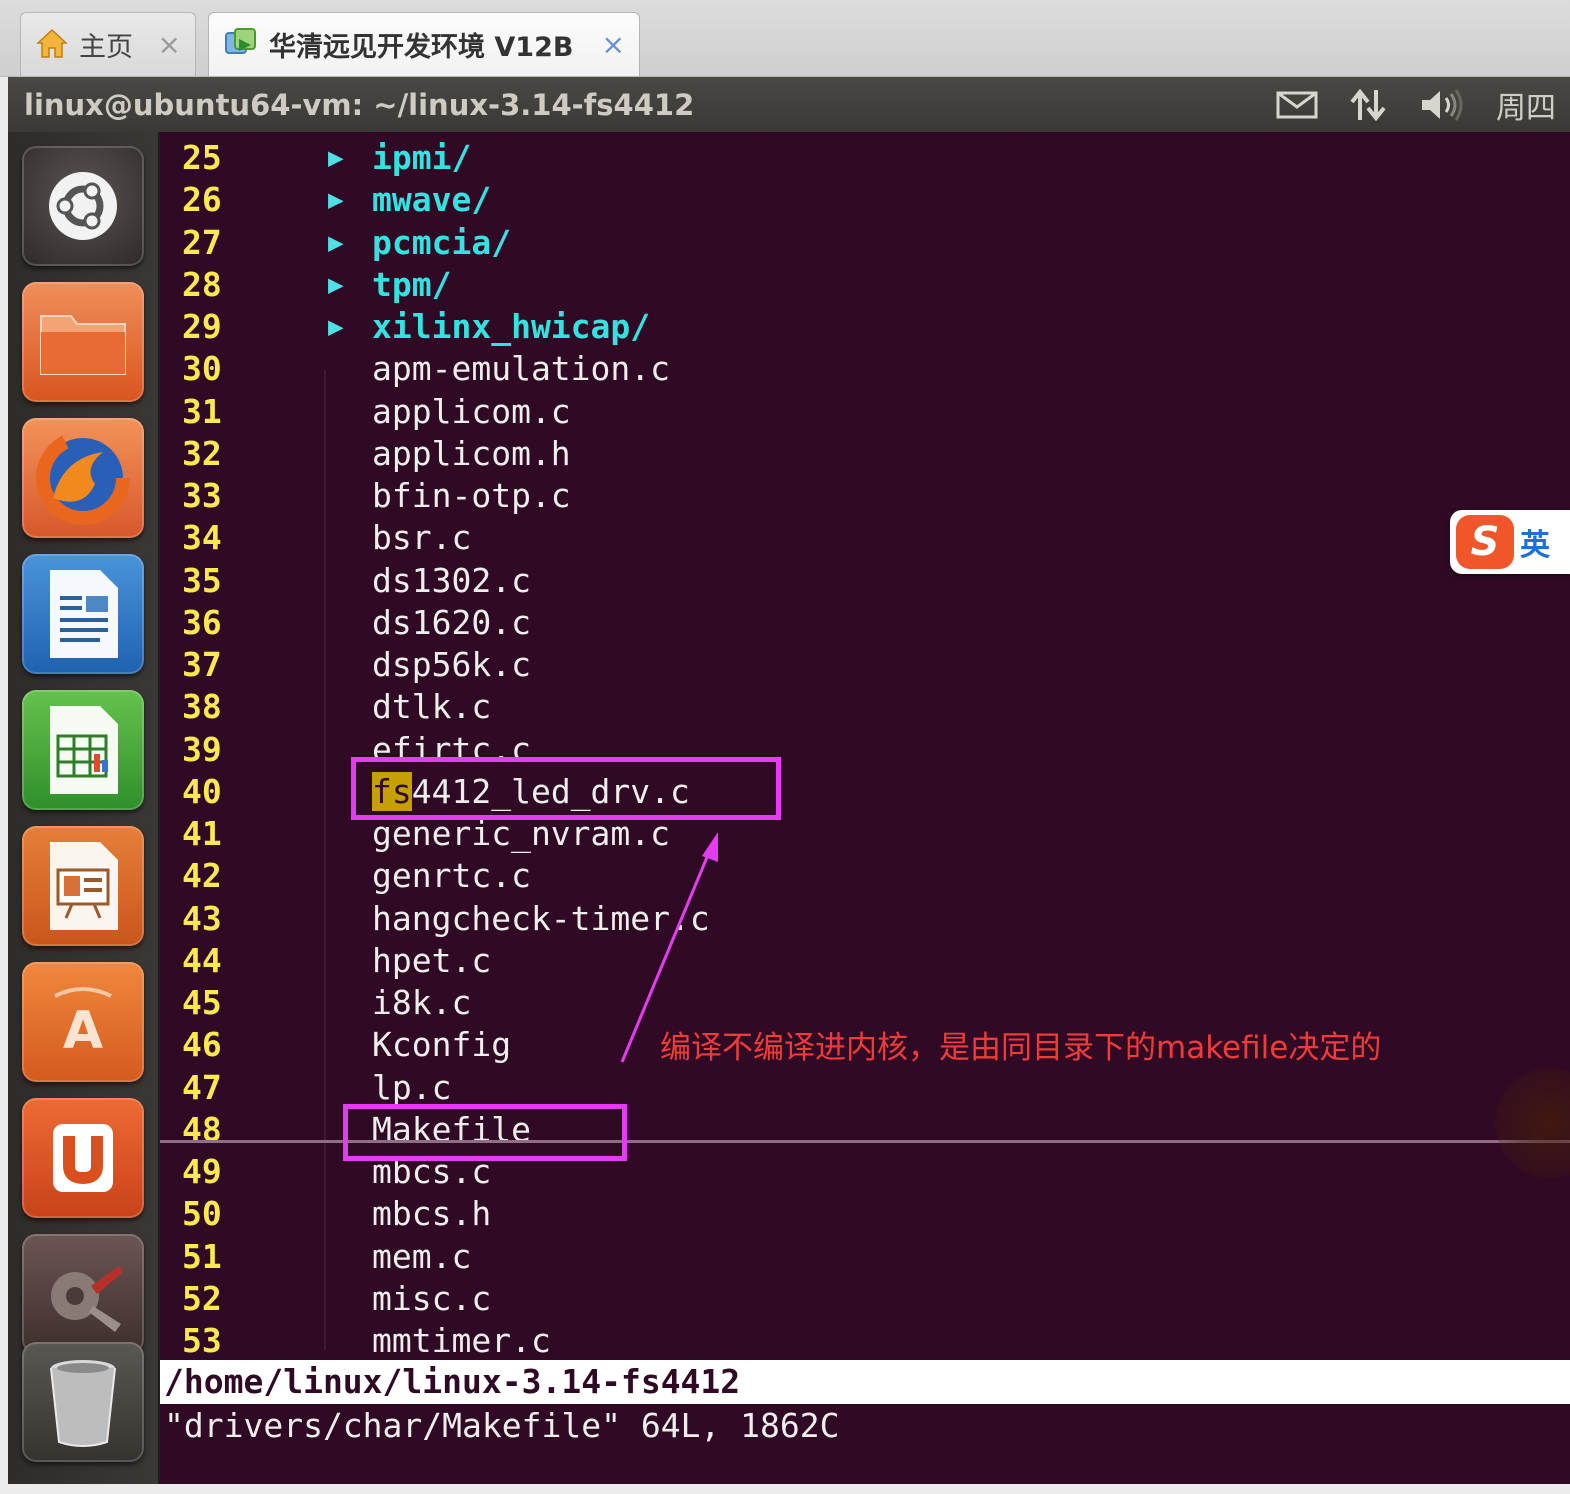 This screenshot has height=1494, width=1570. Describe the element at coordinates (202, 495) in the screenshot. I see `line-number: 33` at that location.